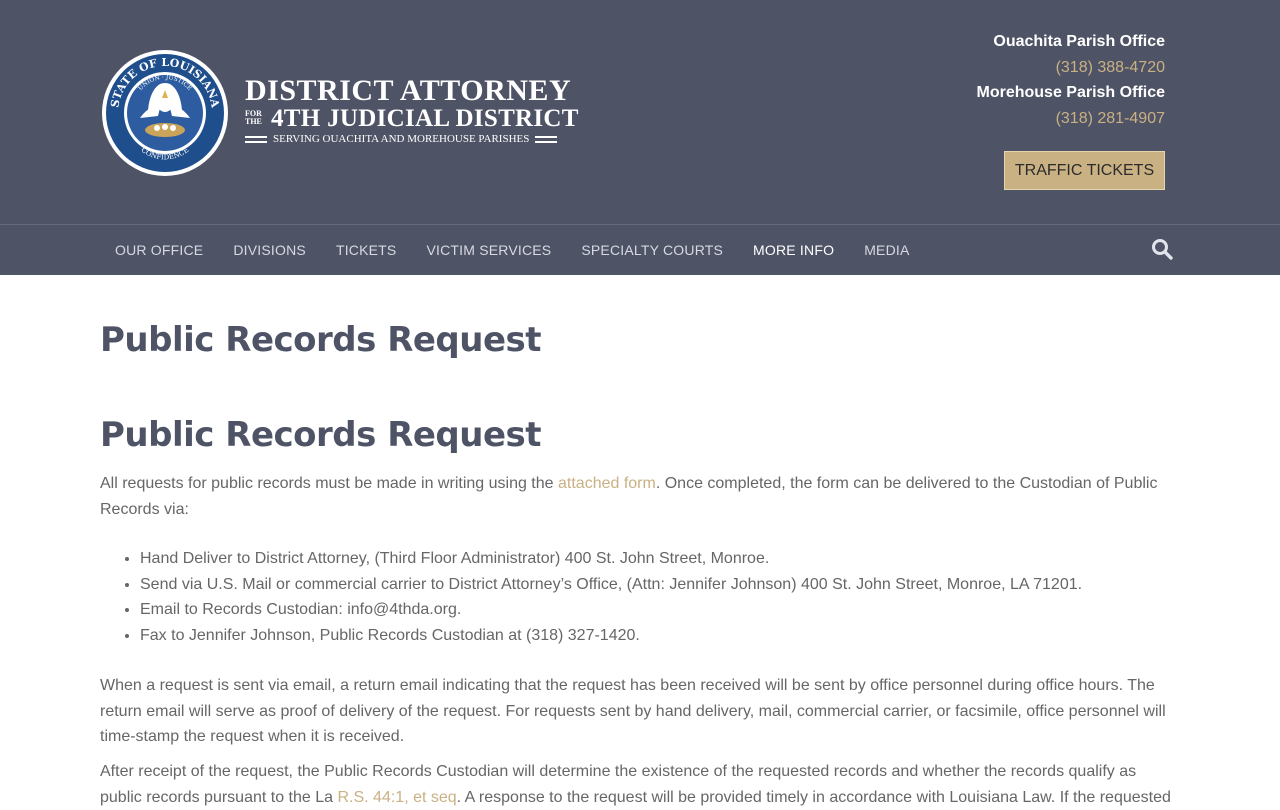  I want to click on attached-form-link: attached form, so click(607, 483).